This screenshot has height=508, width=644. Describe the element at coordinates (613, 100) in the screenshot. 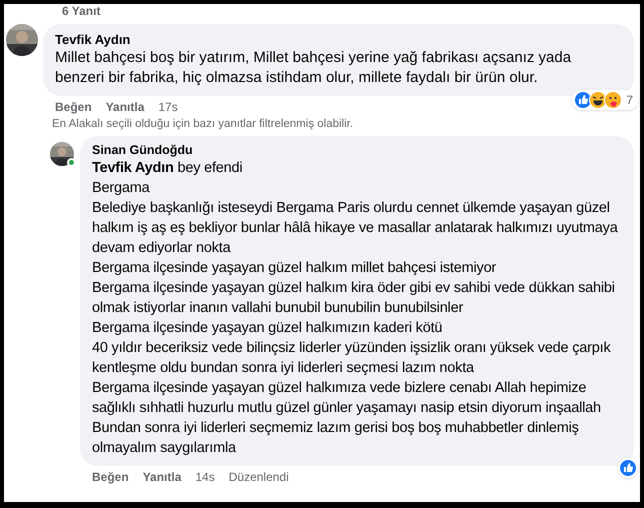

I see `hugging-reaction-icon` at that location.